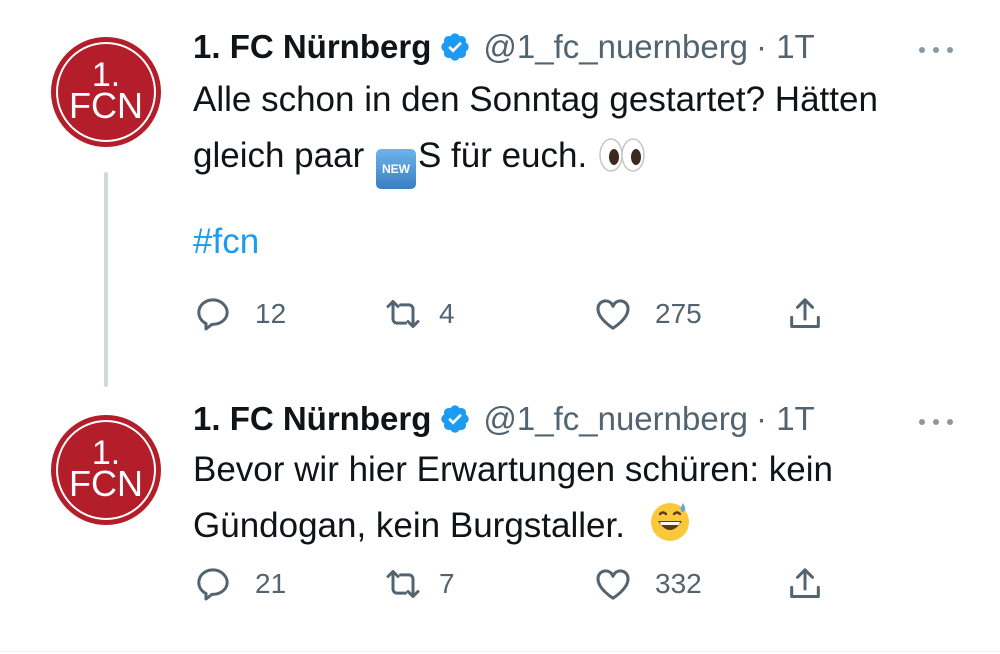 Image resolution: width=1000 pixels, height=654 pixels. What do you see at coordinates (239, 584) in the screenshot?
I see `reply-button: 21` at bounding box center [239, 584].